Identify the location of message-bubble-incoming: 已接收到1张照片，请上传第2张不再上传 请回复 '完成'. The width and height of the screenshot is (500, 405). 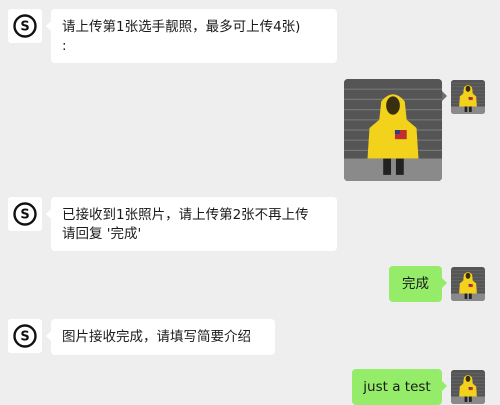
(191, 224).